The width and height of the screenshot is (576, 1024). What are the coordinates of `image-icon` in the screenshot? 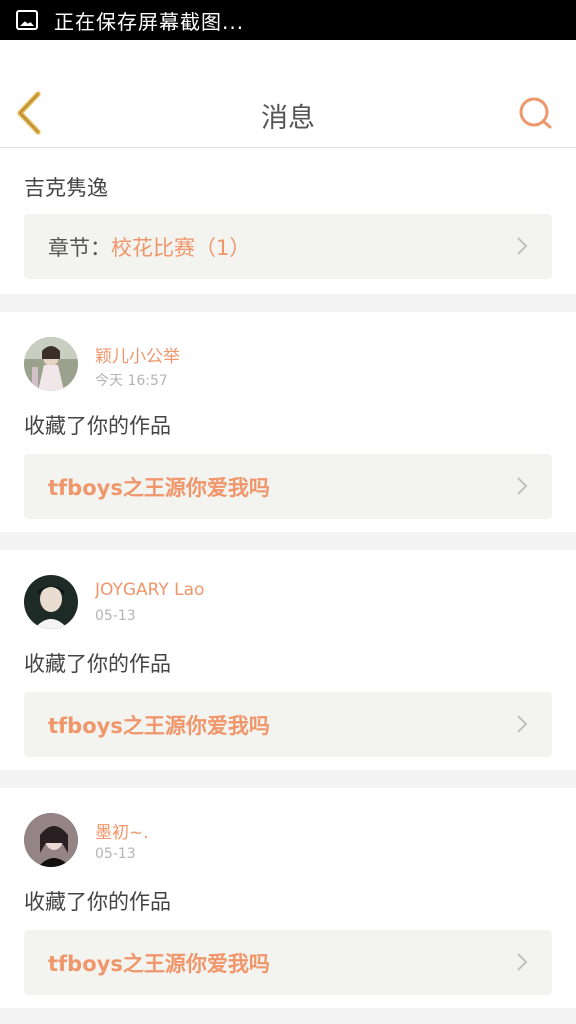 It's located at (27, 20).